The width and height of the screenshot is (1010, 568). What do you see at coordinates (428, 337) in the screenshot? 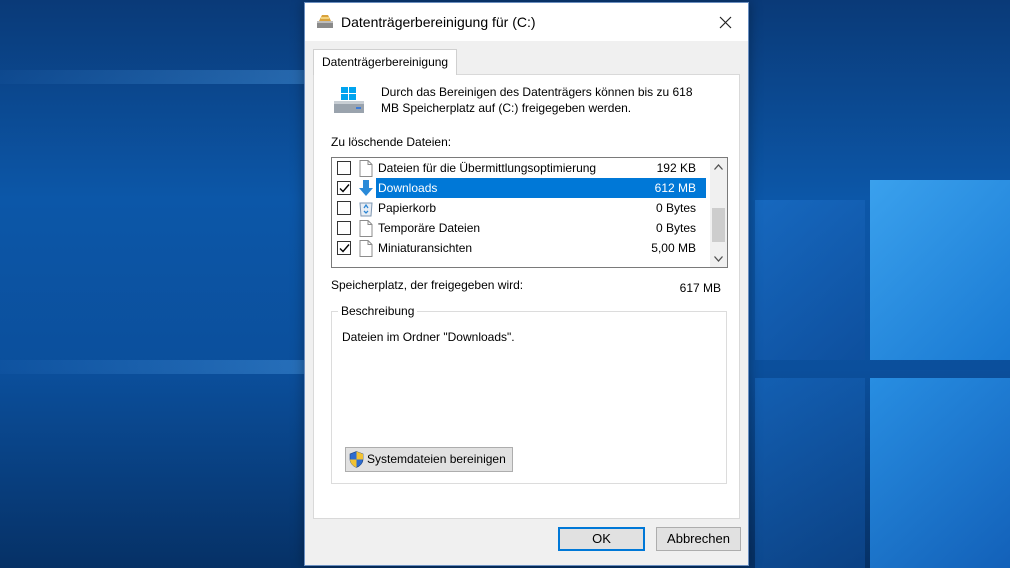
I see `description-text: Dateien im Ordner "Downloads".` at bounding box center [428, 337].